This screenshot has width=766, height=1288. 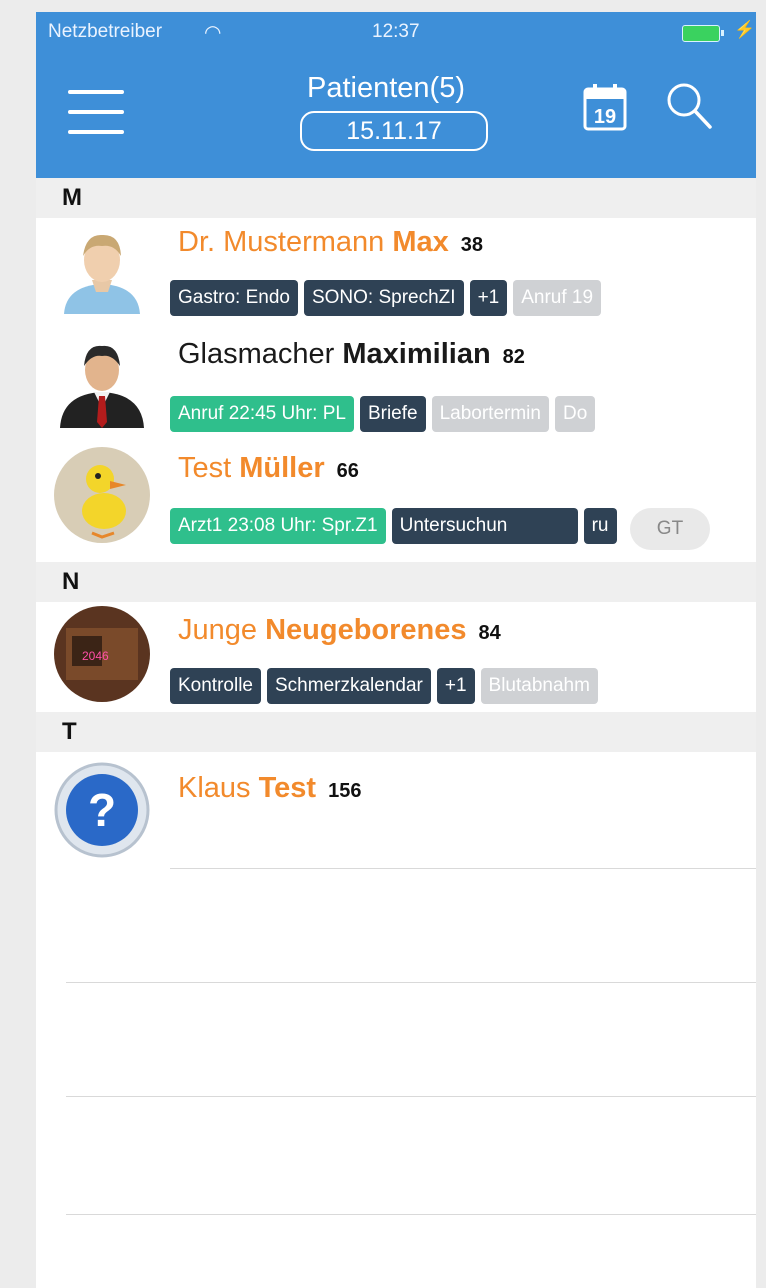 What do you see at coordinates (394, 131) in the screenshot?
I see `date-selector: 15.11.17` at bounding box center [394, 131].